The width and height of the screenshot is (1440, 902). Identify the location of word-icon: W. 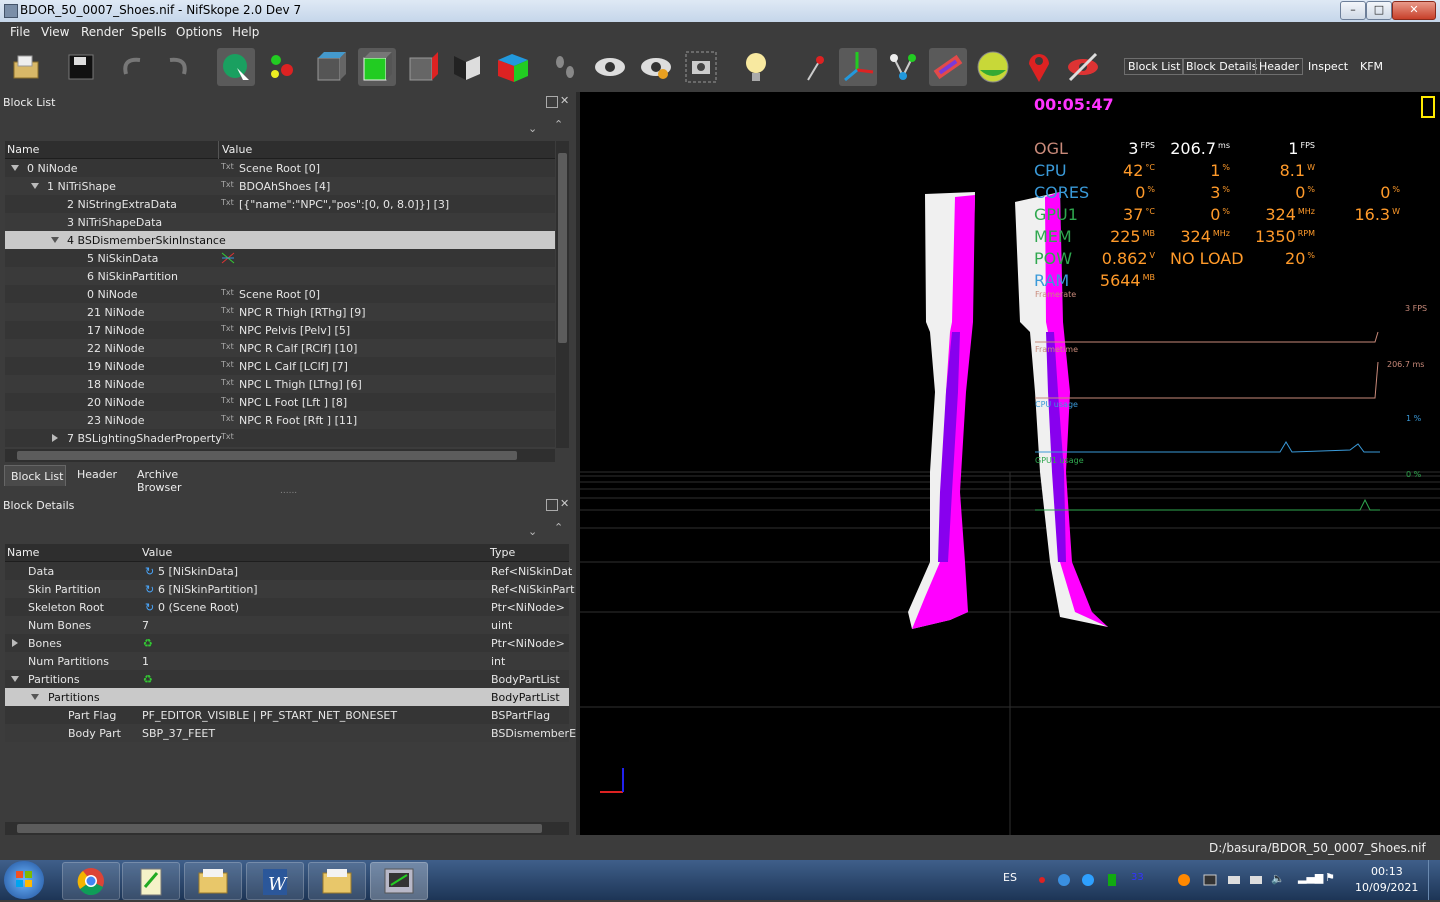
(275, 881).